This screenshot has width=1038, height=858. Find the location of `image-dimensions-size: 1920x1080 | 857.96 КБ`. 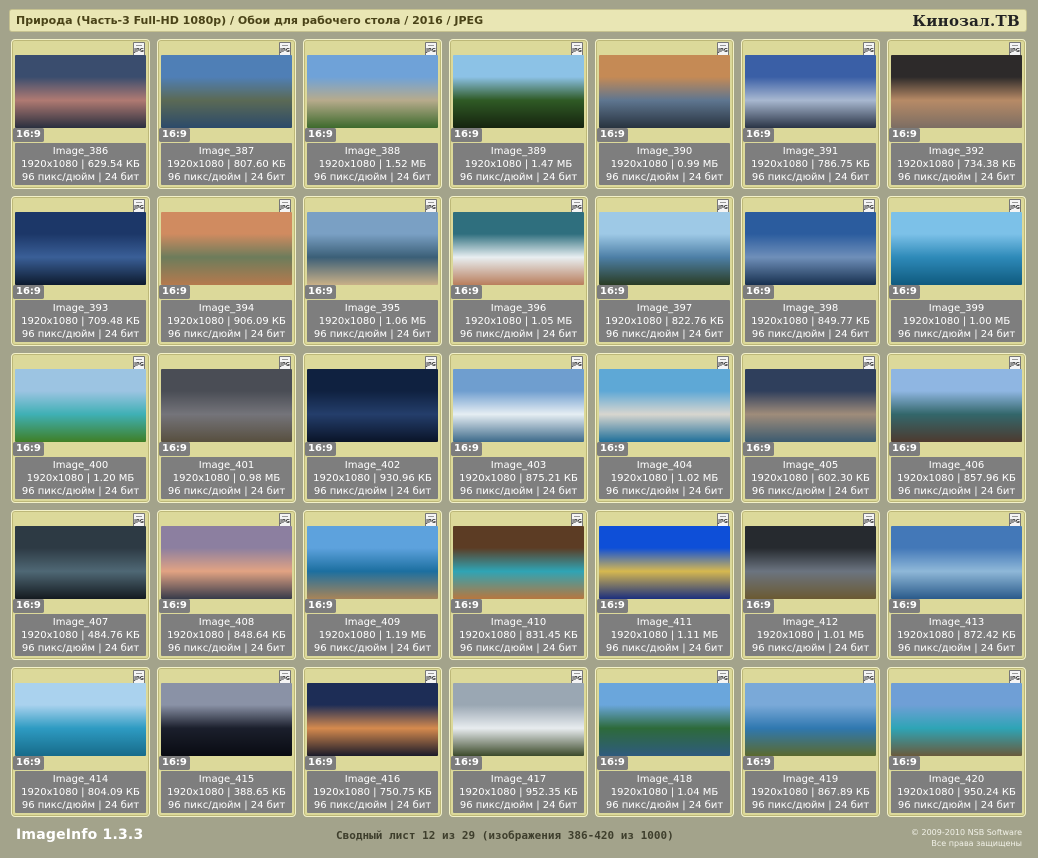

image-dimensions-size: 1920x1080 | 857.96 КБ is located at coordinates (956, 478).